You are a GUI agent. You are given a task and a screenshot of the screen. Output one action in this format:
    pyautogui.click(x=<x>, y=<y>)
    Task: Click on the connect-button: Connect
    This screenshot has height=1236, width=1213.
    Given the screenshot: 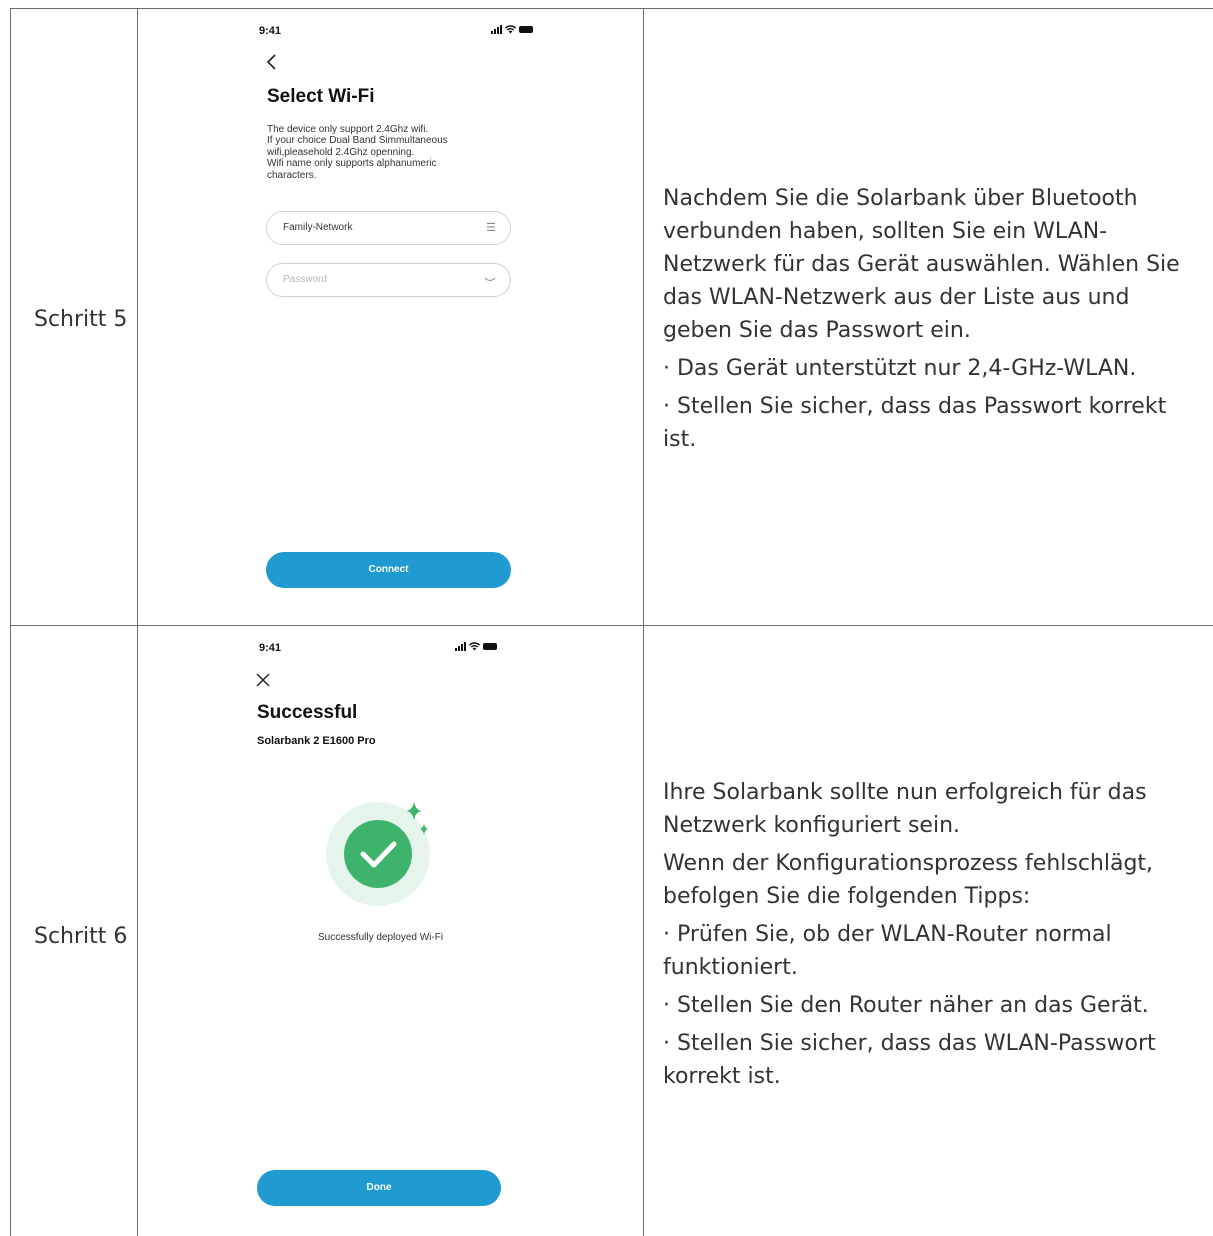 What is the action you would take?
    pyautogui.click(x=388, y=570)
    